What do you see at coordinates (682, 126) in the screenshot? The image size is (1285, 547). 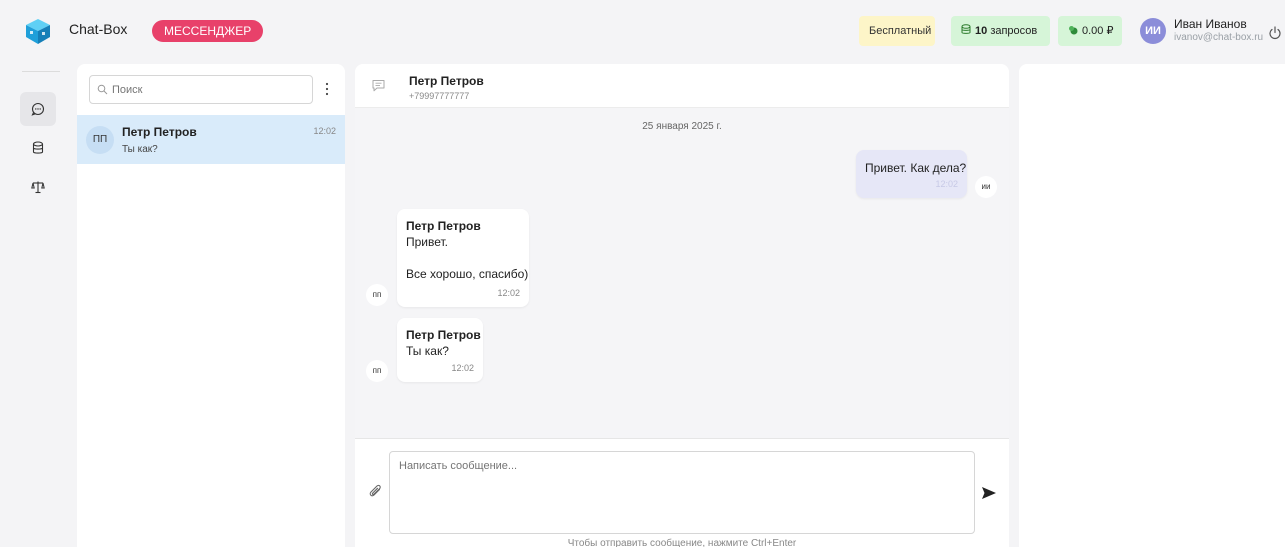 I see `date-separator: 25 января 2025 г.` at bounding box center [682, 126].